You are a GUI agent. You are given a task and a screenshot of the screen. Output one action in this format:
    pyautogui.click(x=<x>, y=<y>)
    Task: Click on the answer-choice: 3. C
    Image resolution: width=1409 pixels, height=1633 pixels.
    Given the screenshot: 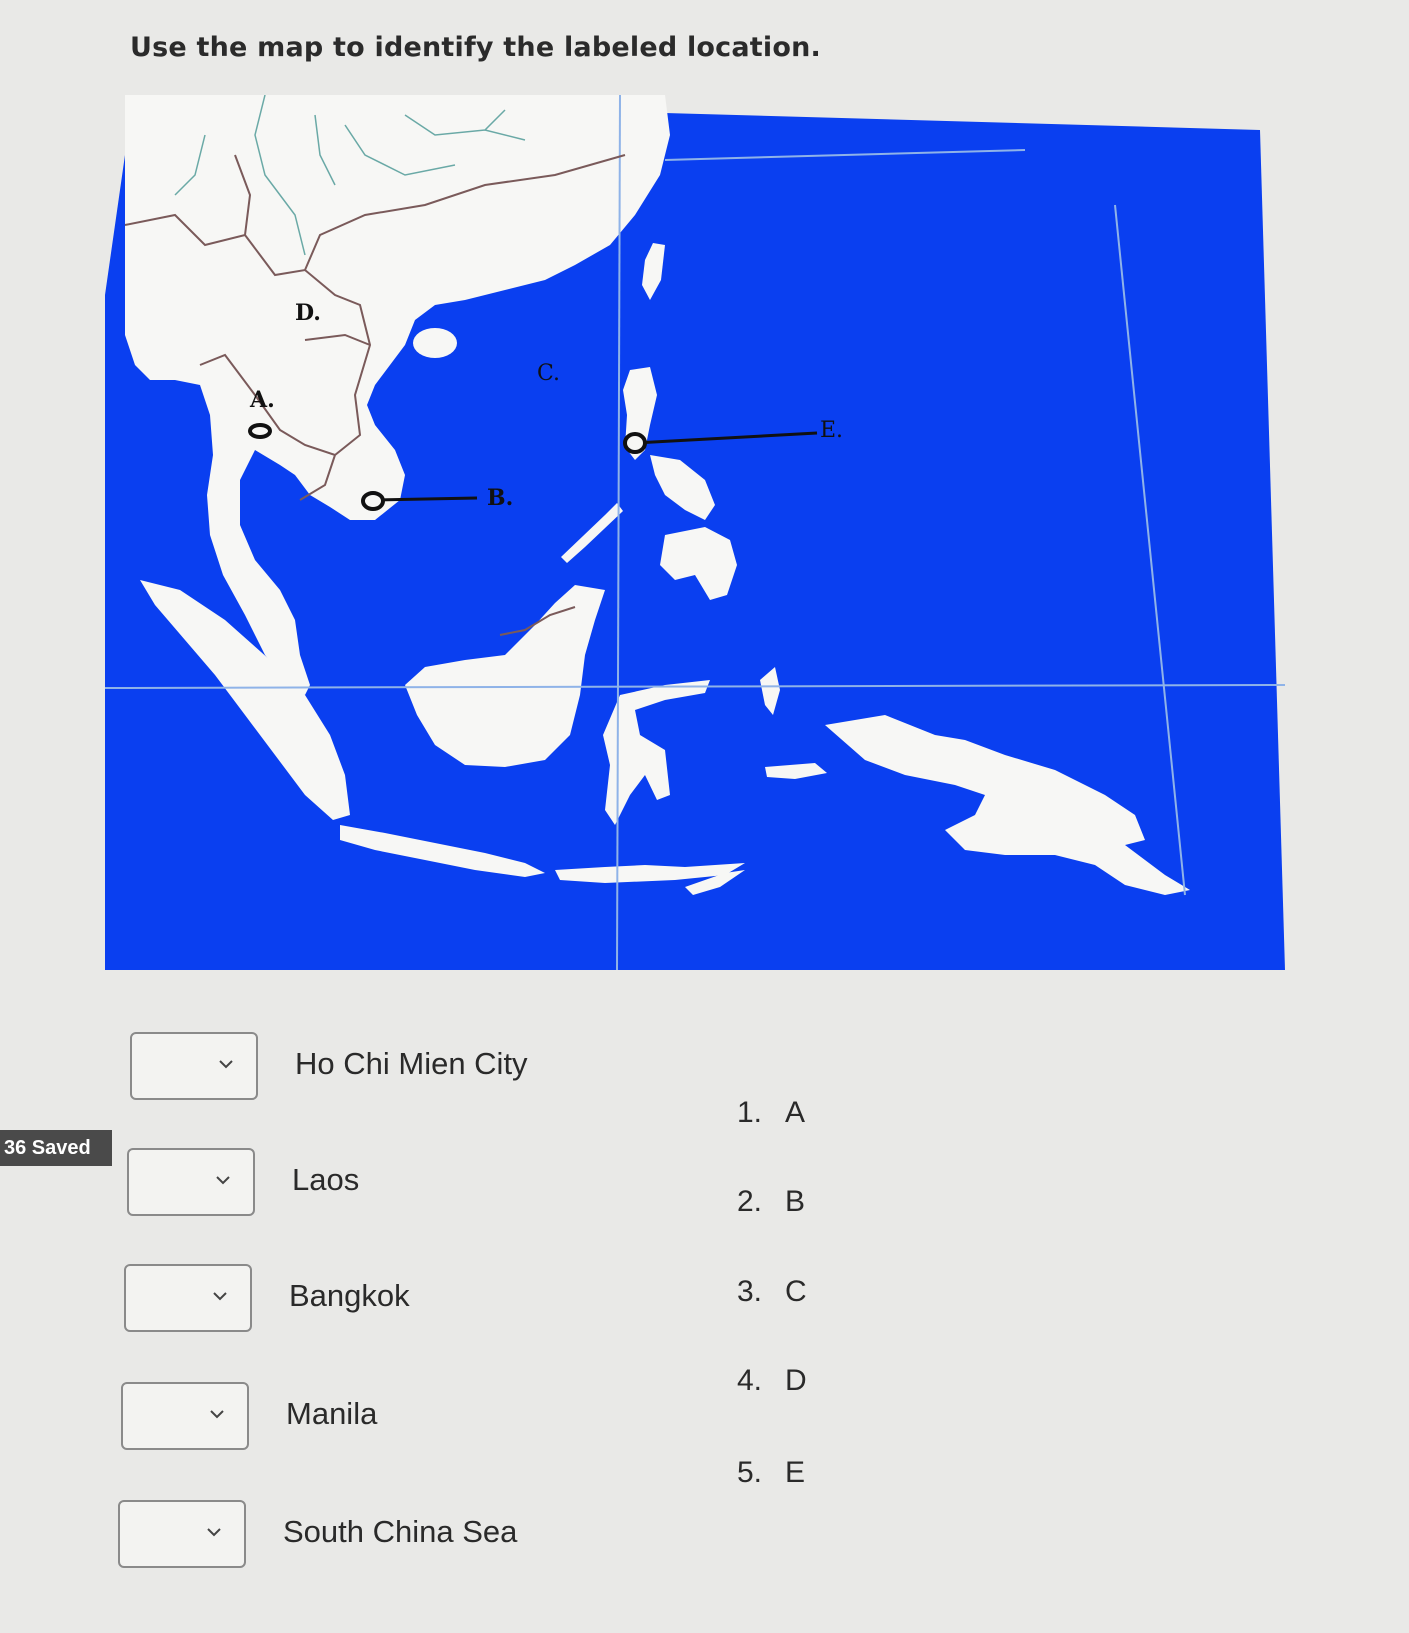 What is the action you would take?
    pyautogui.click(x=772, y=1292)
    